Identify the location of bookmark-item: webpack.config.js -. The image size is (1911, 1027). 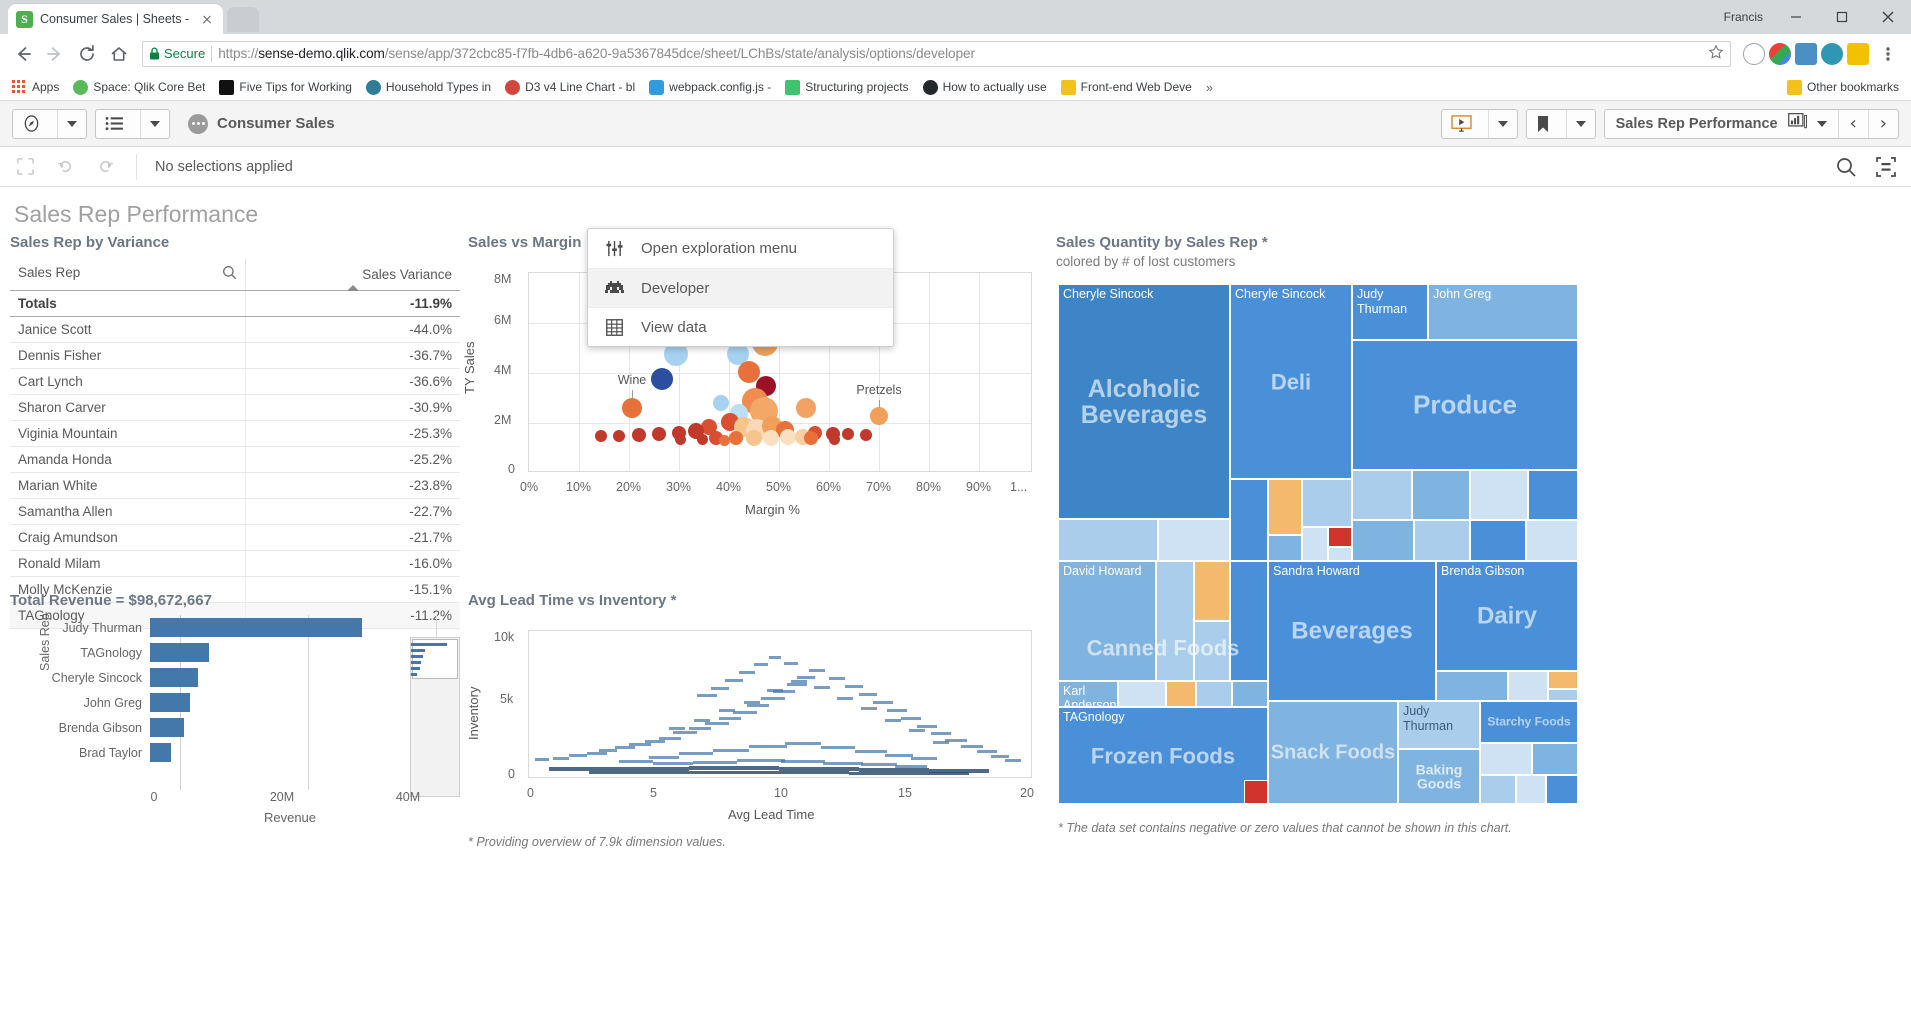
(710, 87).